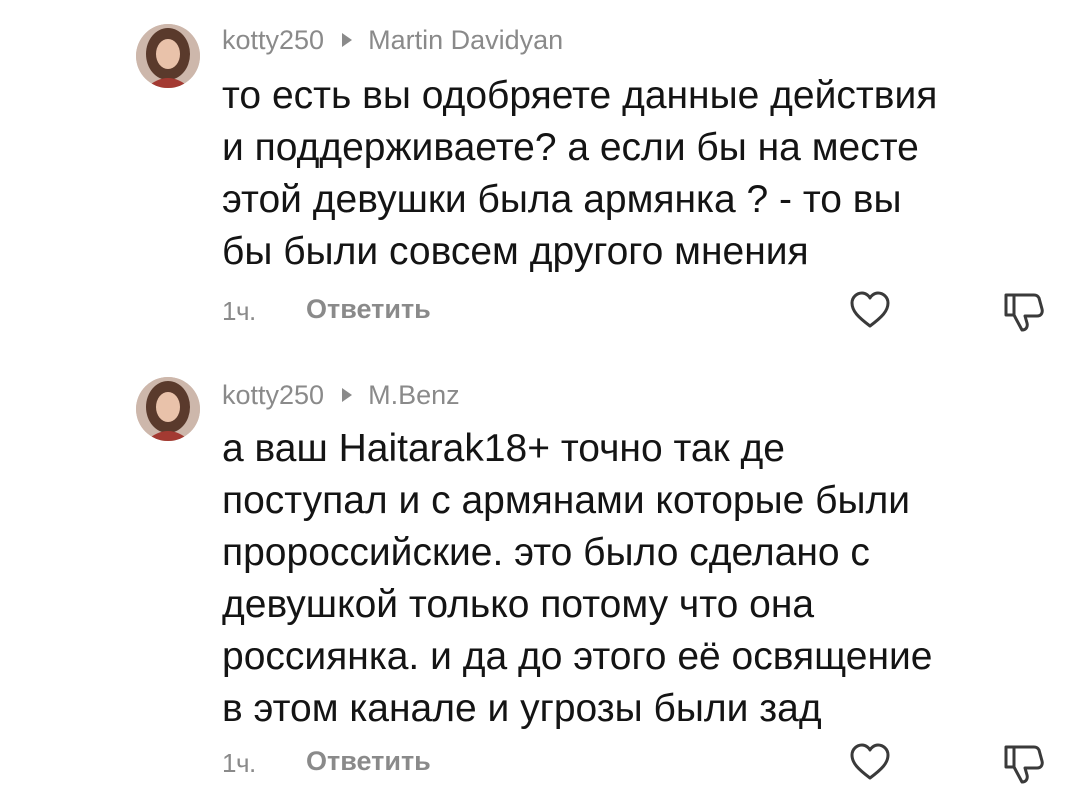 This screenshot has height=810, width=1080. I want to click on comment-meta: kotty250 Martin Davidyan, so click(392, 40).